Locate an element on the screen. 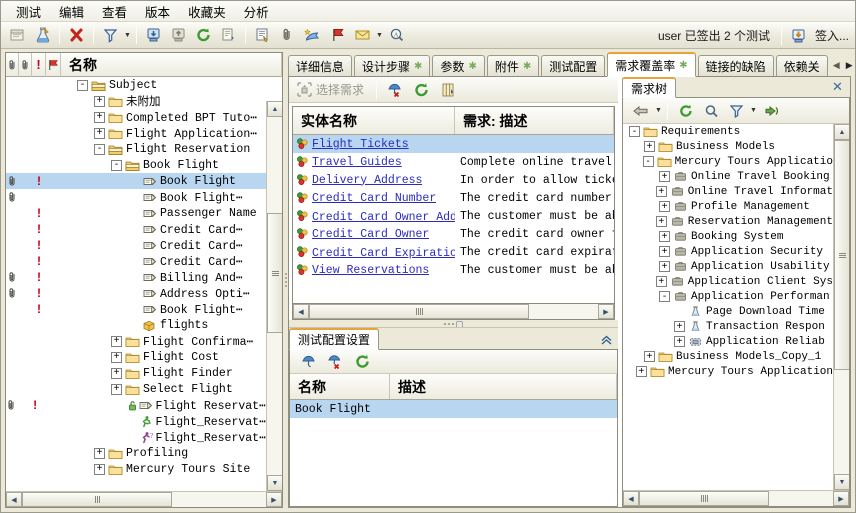 The image size is (856, 513). tree-row: + Flight Application⋯ is located at coordinates (136, 133).